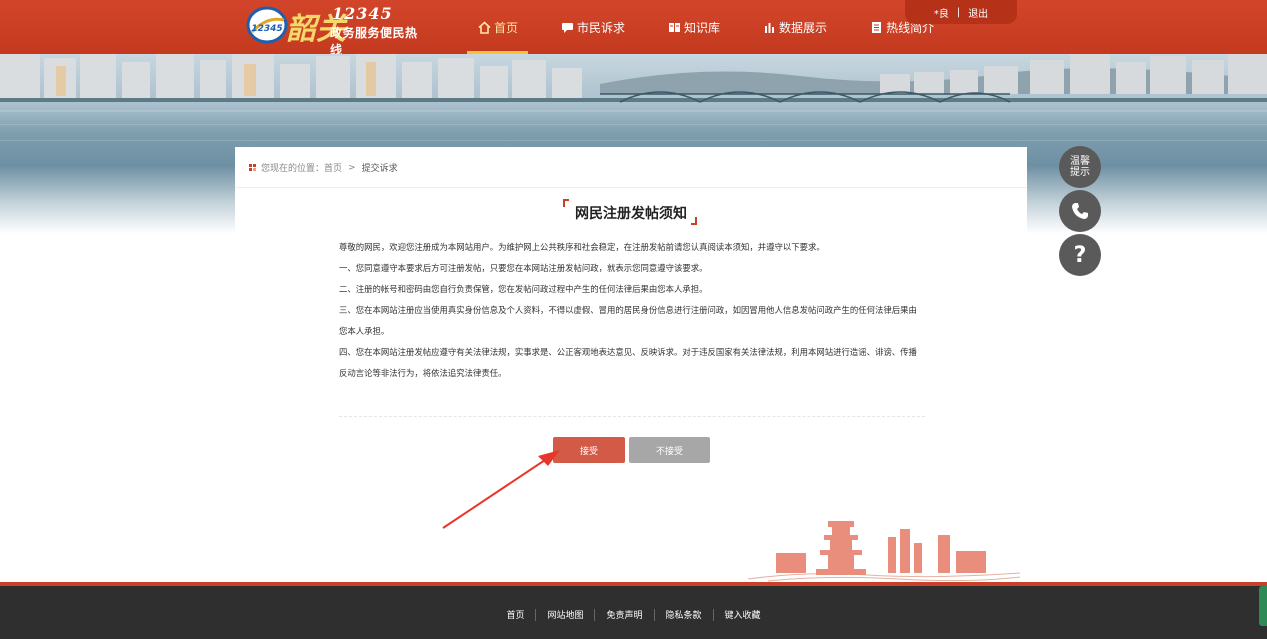 This screenshot has height=639, width=1267. I want to click on logout-link: 退出, so click(978, 12).